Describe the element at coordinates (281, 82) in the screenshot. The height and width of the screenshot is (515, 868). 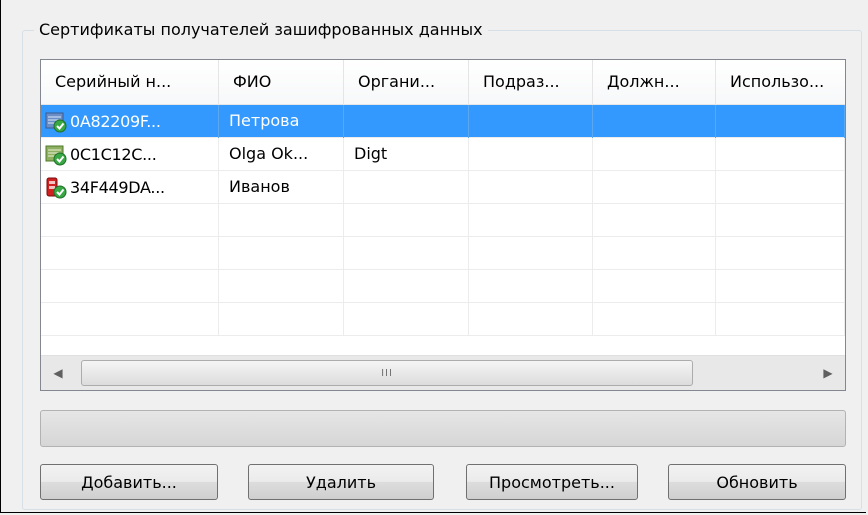
I see `column-header-fio: ФИО` at that location.